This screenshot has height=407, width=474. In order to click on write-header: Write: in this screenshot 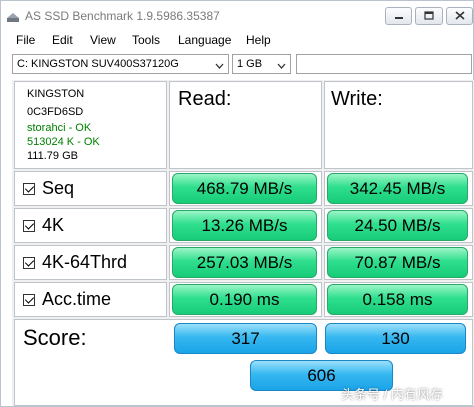, I will do `click(357, 99)`.